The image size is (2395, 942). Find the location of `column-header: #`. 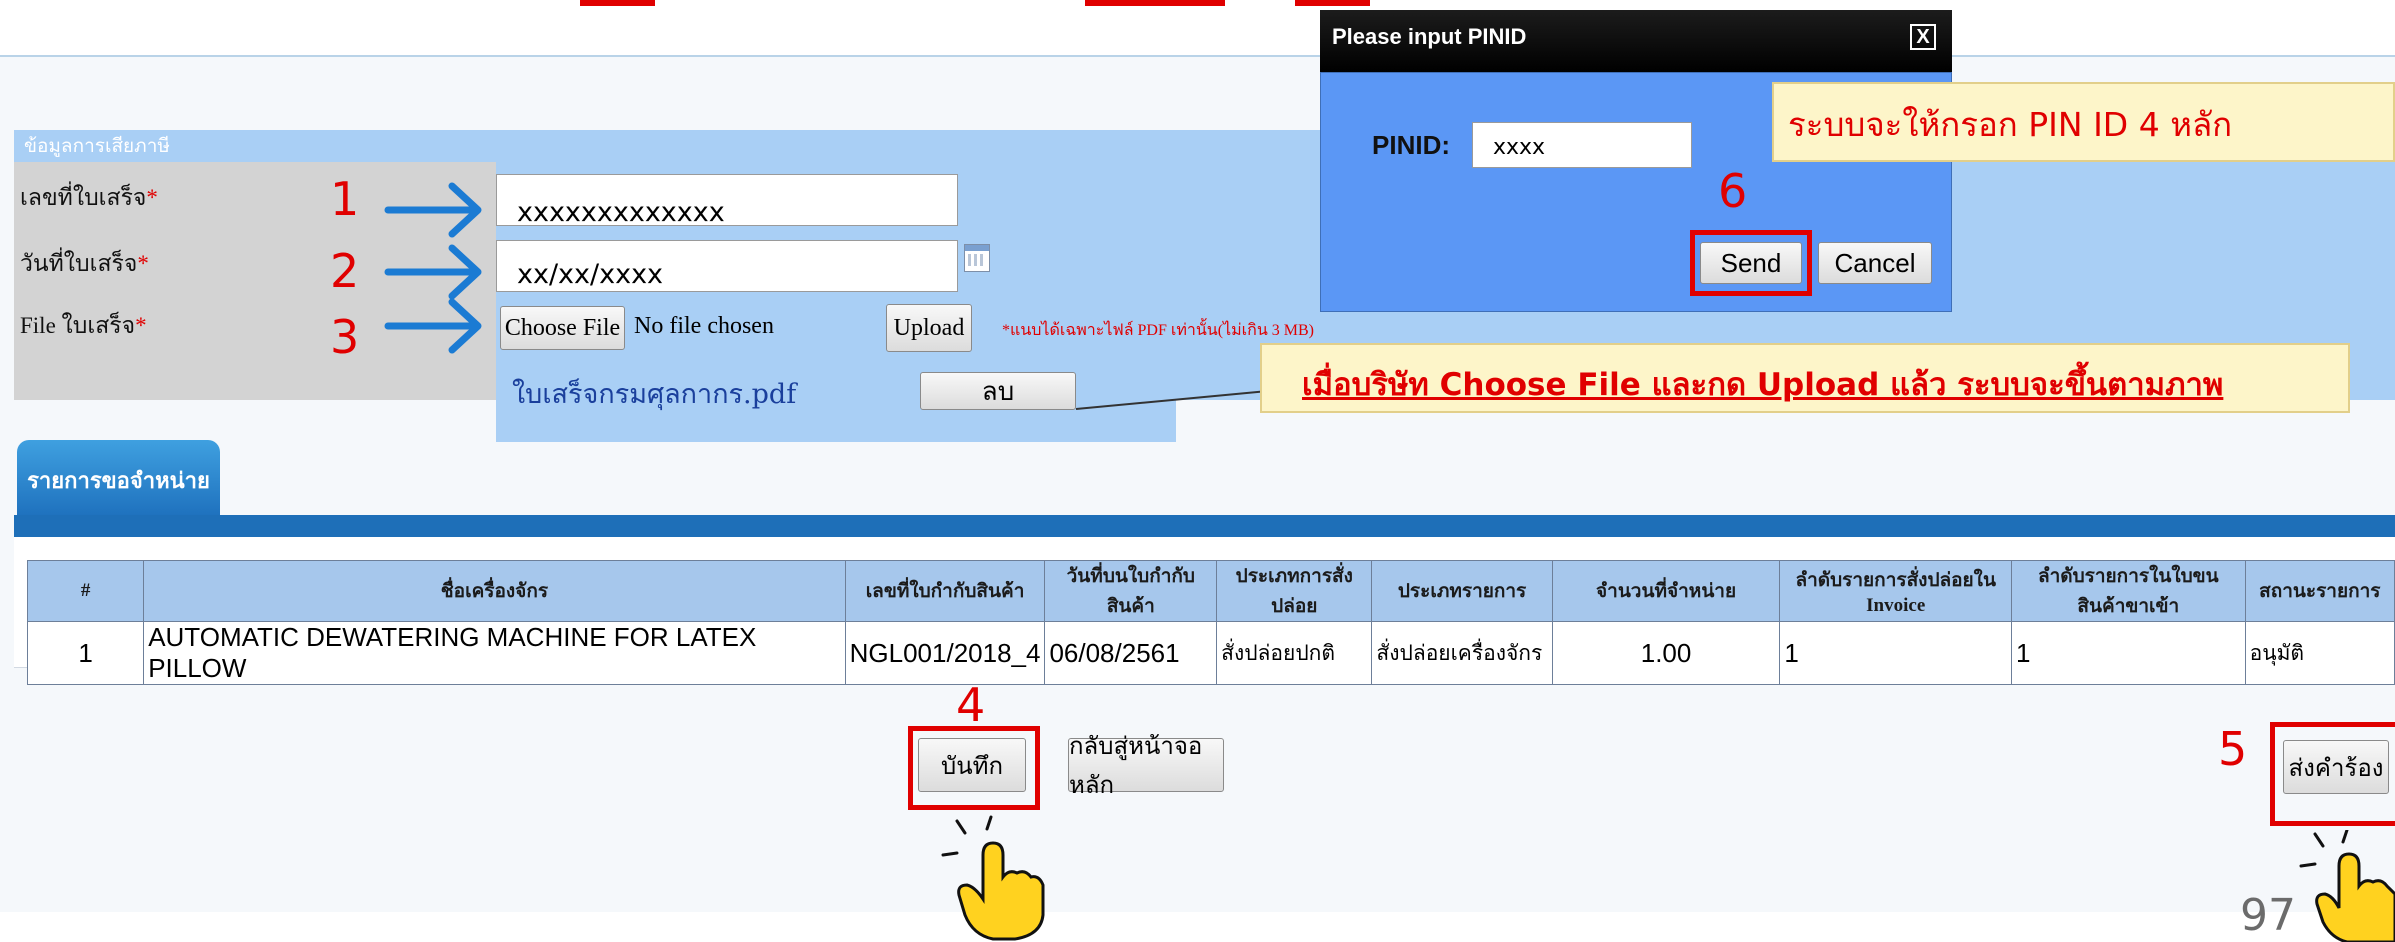

column-header: # is located at coordinates (85, 591).